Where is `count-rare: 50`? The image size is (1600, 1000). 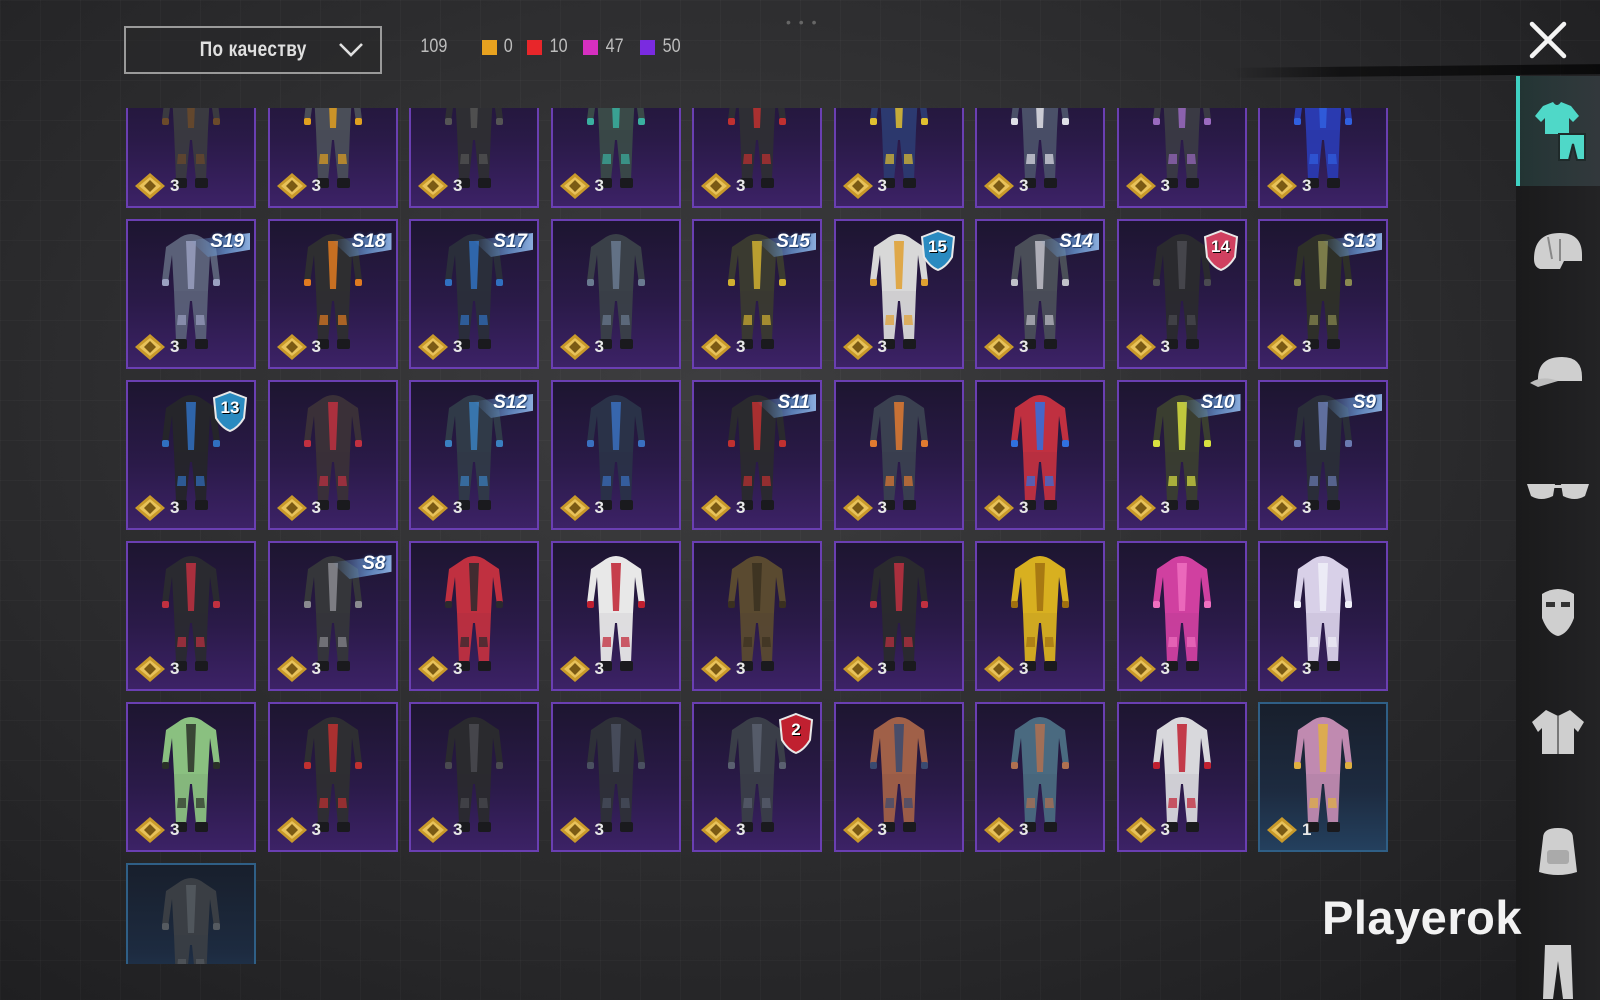
count-rare: 50 is located at coordinates (660, 47).